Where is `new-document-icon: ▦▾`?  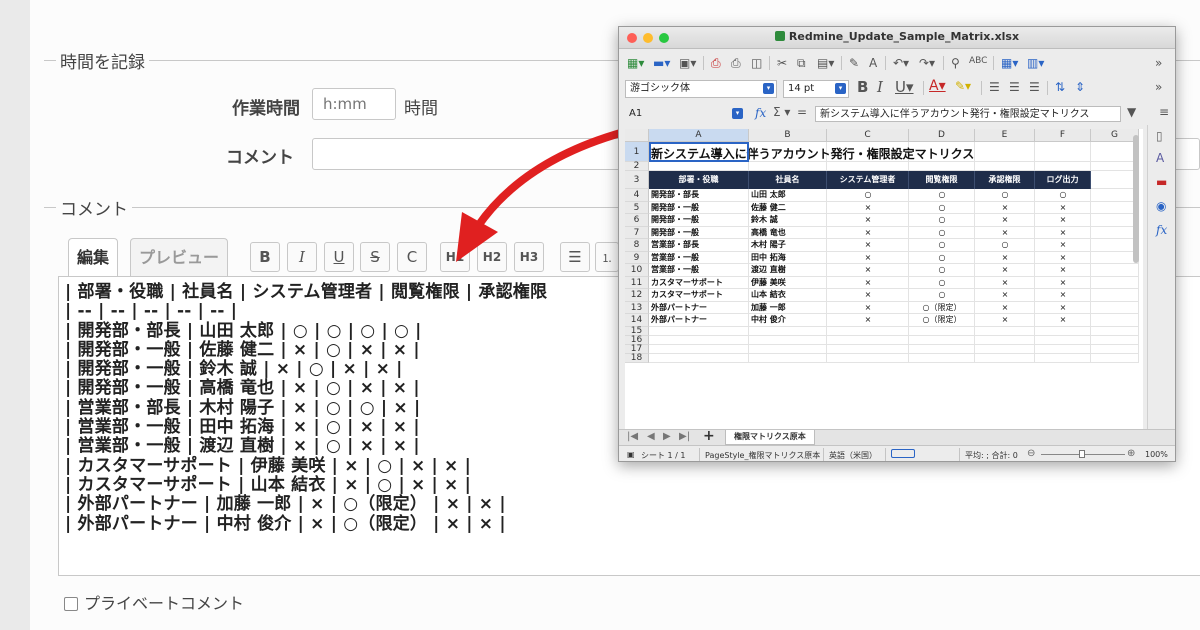 new-document-icon: ▦▾ is located at coordinates (635, 63).